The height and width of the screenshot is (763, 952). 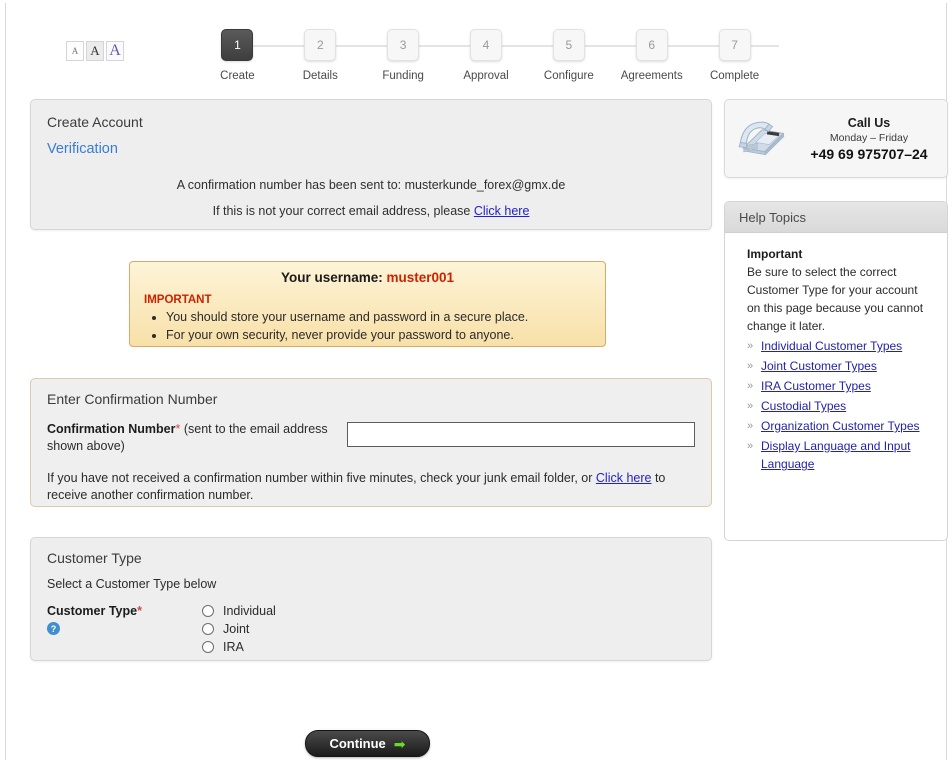 What do you see at coordinates (371, 629) in the screenshot?
I see `customer-type-field-row: Customer Type* ? Individual Joint IRA` at bounding box center [371, 629].